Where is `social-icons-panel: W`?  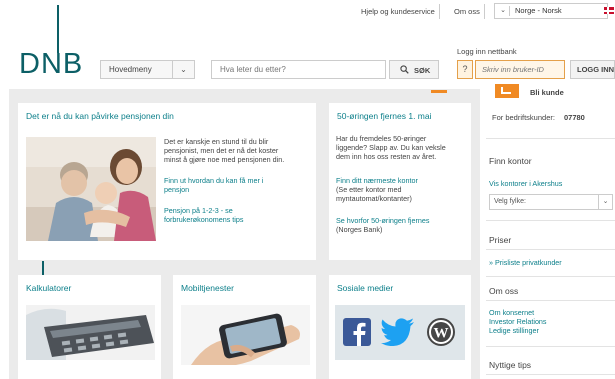
social-icons-panel: W is located at coordinates (400, 332).